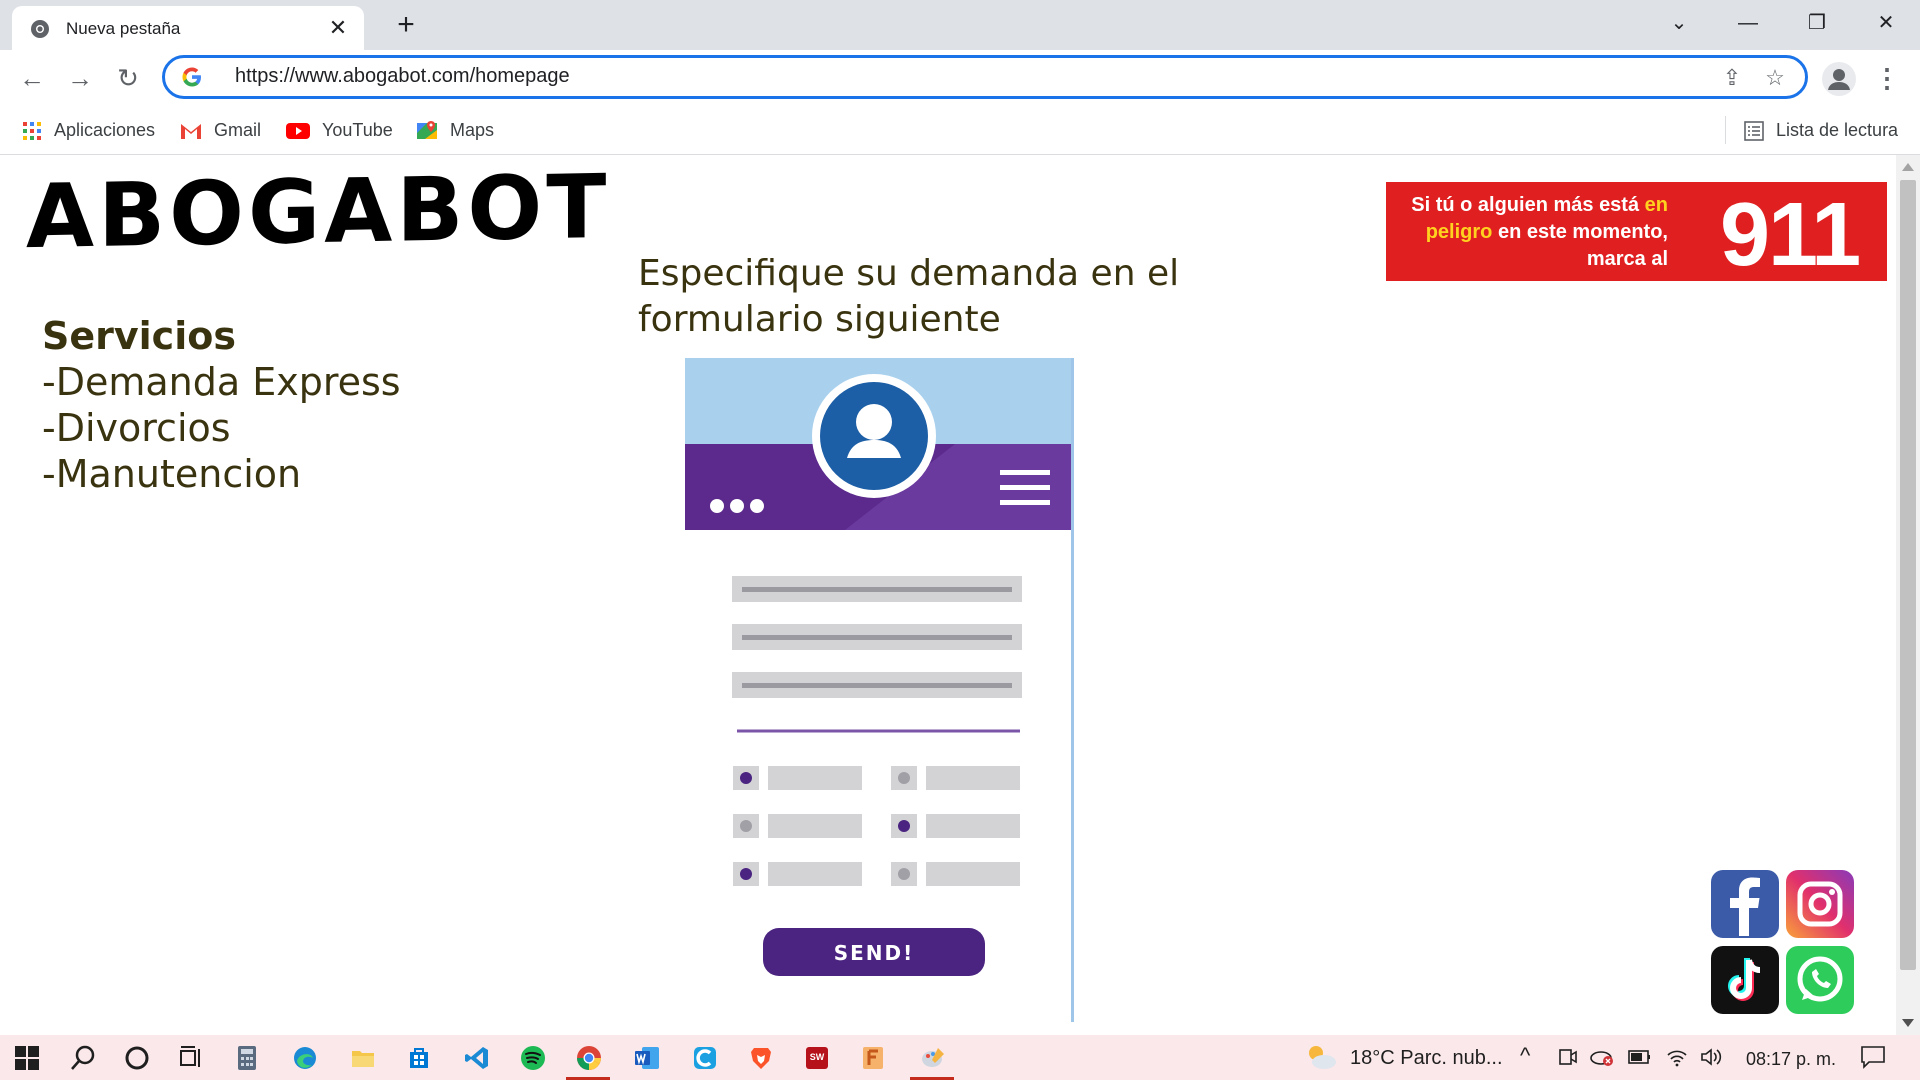 The height and width of the screenshot is (1080, 1920). I want to click on reading-list-label: Lista de lectura, so click(1837, 130).